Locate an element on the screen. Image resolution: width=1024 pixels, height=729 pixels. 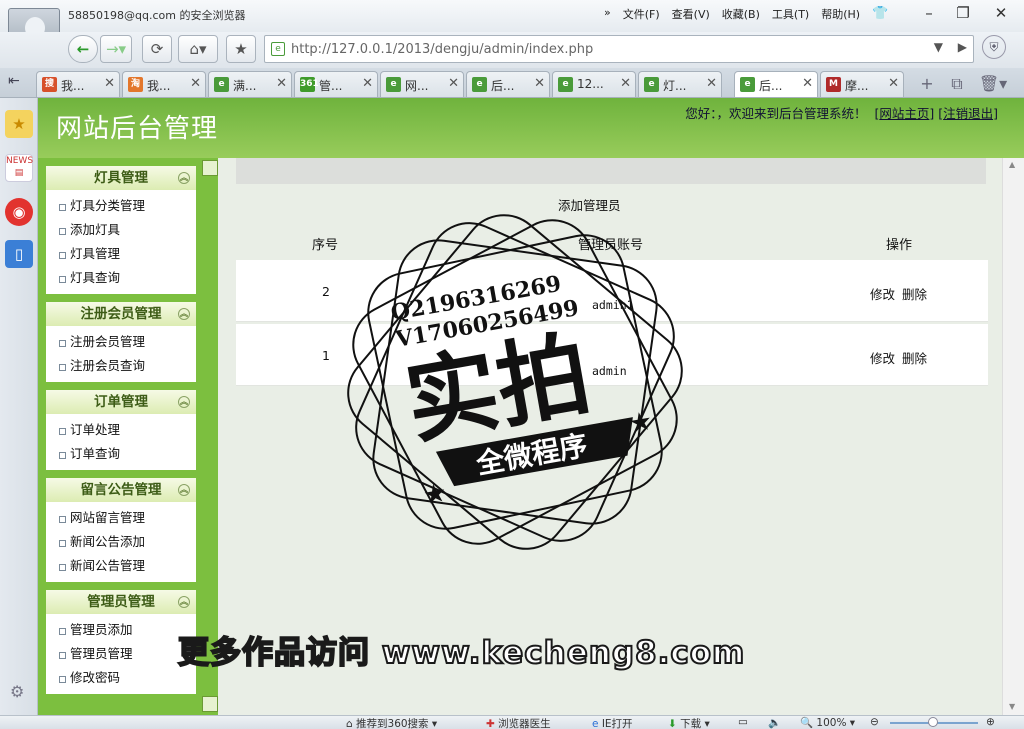
sidebar-item: 注册会员查询 is located at coordinates (121, 366).